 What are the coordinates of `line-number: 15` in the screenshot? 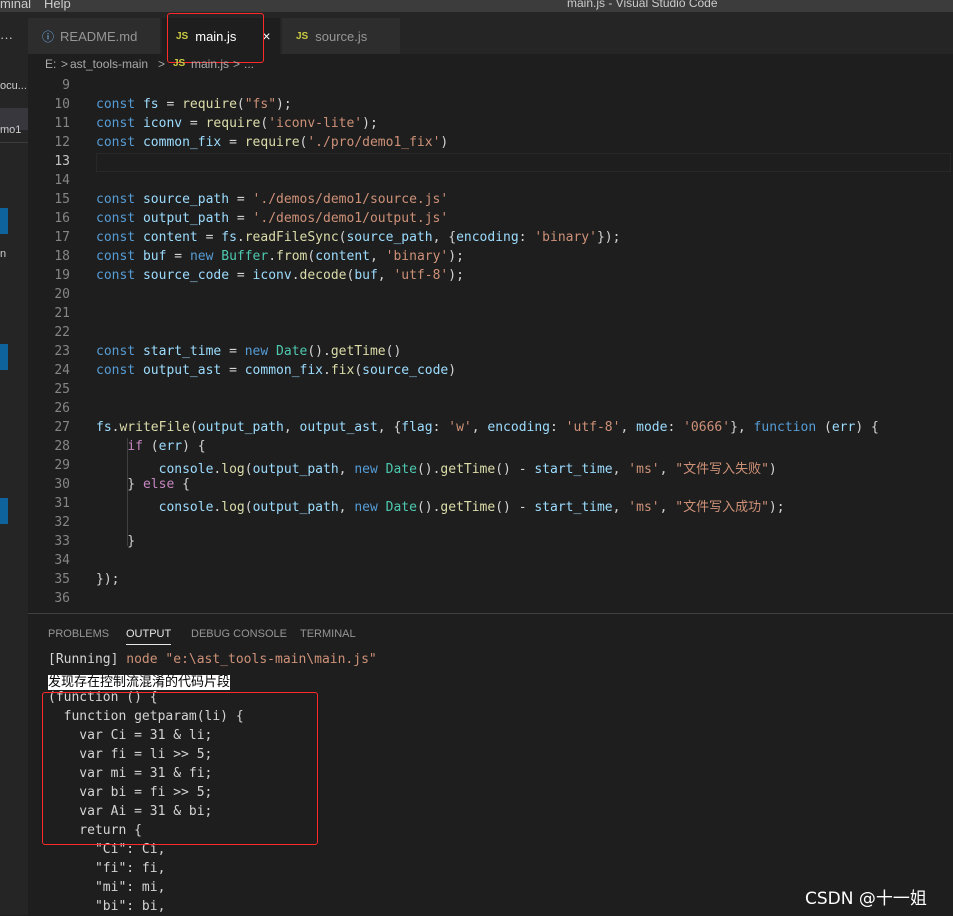 It's located at (62, 199).